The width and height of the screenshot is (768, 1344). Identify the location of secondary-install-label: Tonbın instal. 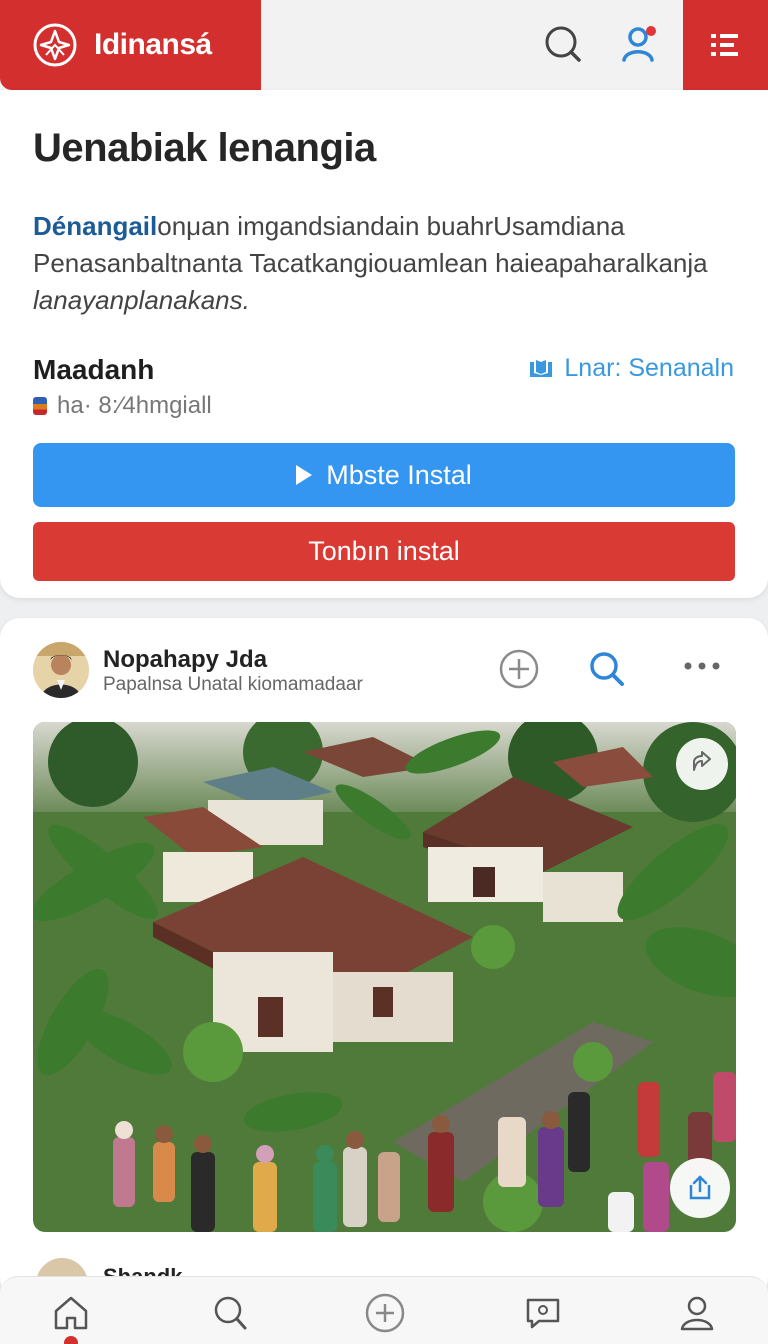
(384, 551).